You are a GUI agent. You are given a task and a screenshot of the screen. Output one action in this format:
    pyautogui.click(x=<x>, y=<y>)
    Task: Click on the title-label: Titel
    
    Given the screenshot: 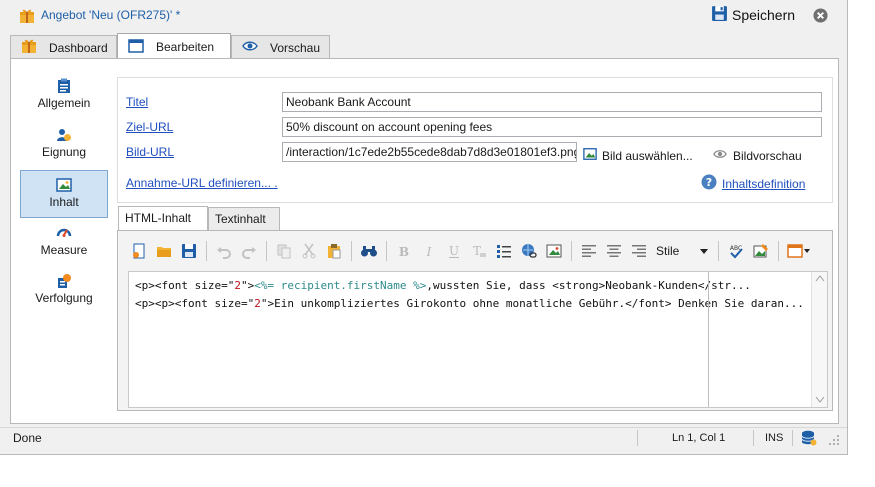 What is the action you would take?
    pyautogui.click(x=137, y=102)
    